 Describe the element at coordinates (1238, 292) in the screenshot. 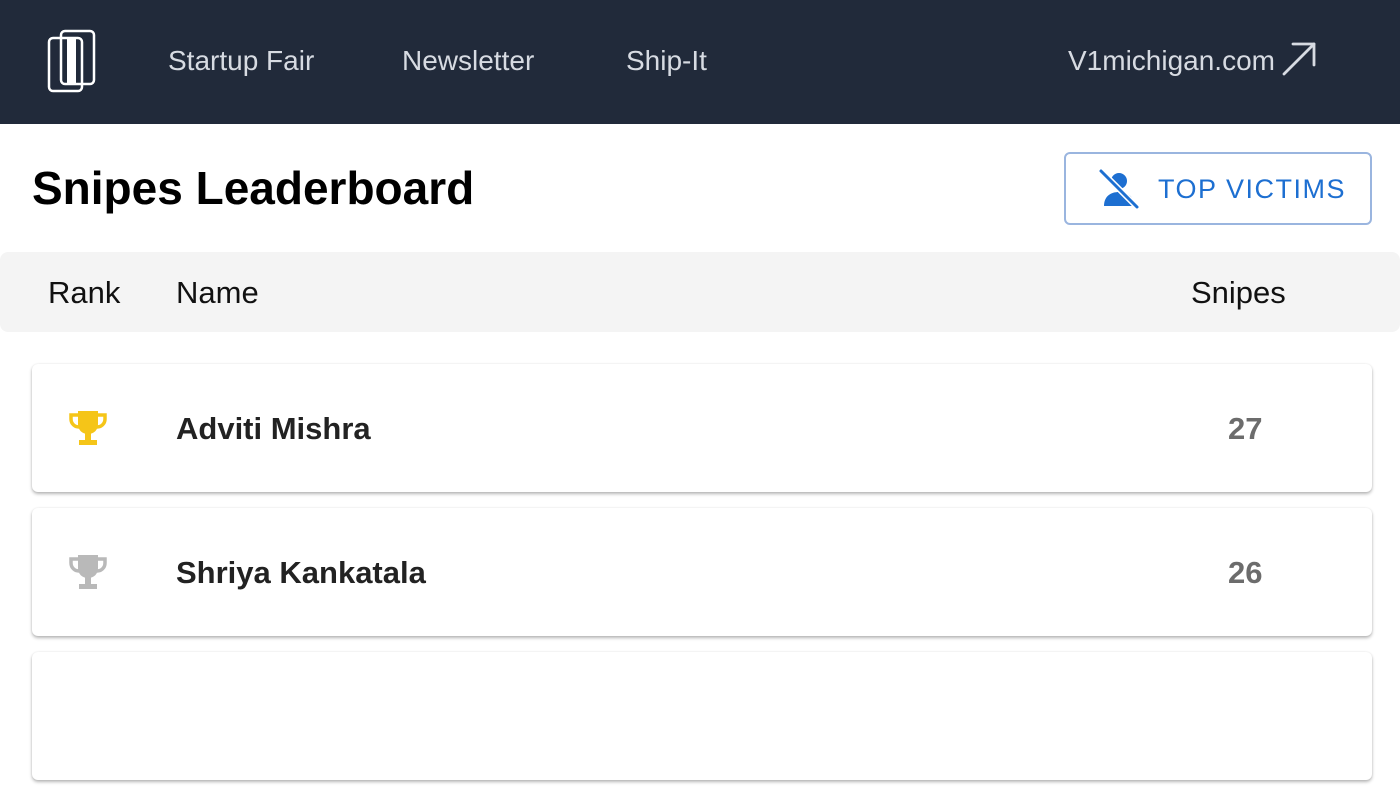

I see `column-header-snipes: Snipes` at that location.